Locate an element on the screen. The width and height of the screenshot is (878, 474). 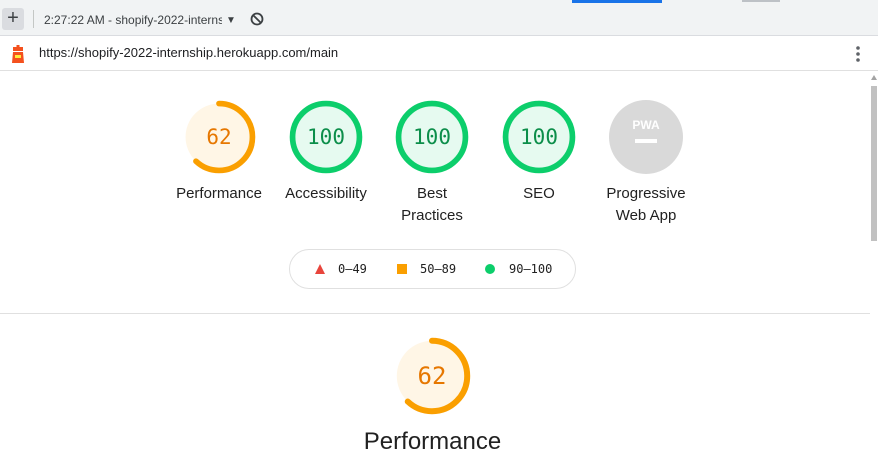
performance-score-gauge: 62 is located at coordinates (432, 376).